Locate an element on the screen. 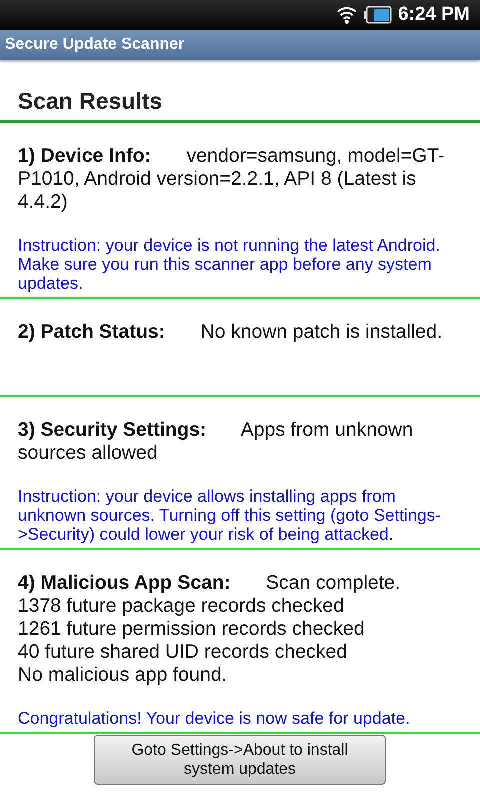 This screenshot has width=480, height=800. instruction-text: Instruction: your device is not running the latest Android. Make sure you run this scanner app before any system updates. is located at coordinates (230, 264).